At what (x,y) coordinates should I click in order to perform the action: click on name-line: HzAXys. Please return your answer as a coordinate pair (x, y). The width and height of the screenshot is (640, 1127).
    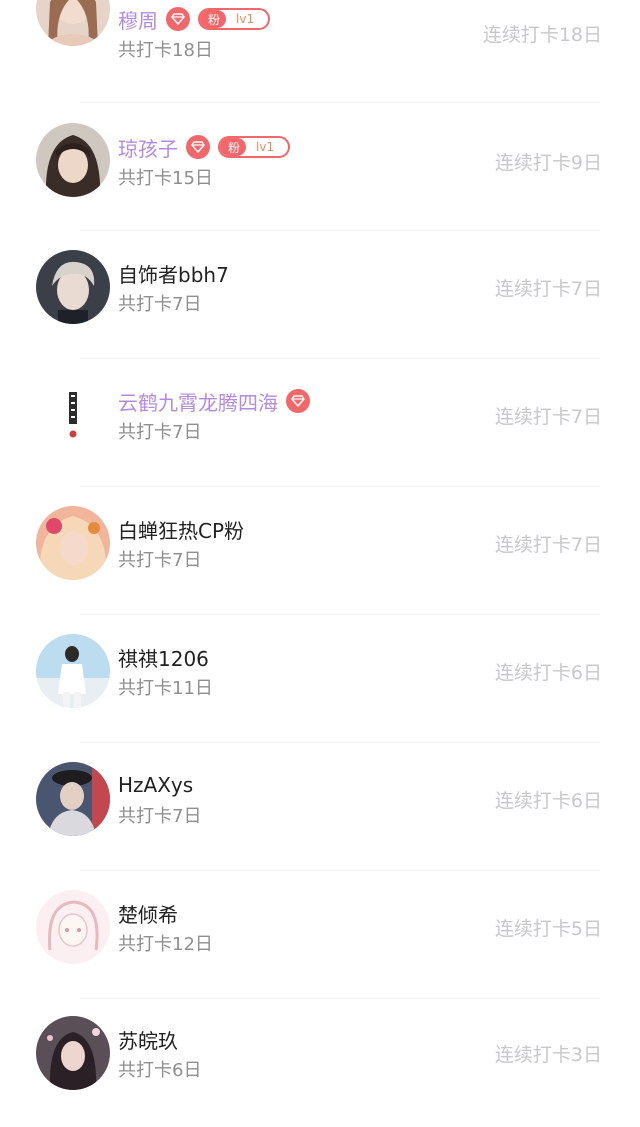
    Looking at the image, I should click on (155, 785).